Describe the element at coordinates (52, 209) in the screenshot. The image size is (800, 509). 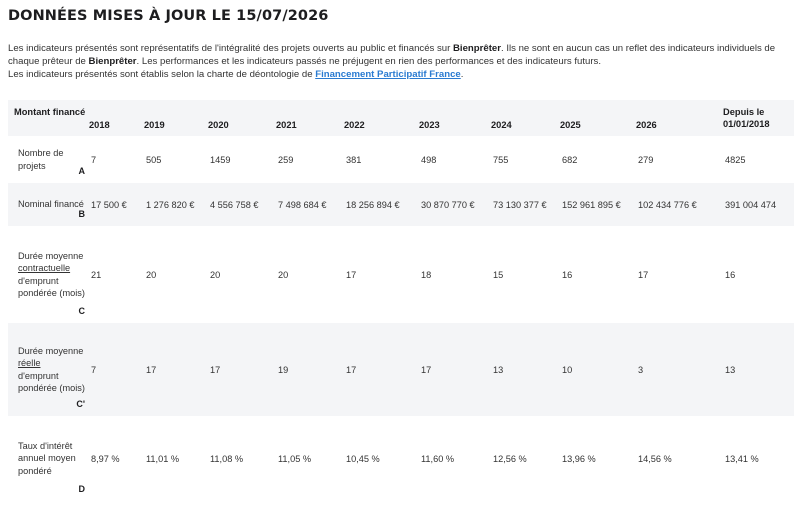
I see `row-label: Nominal financé B` at that location.